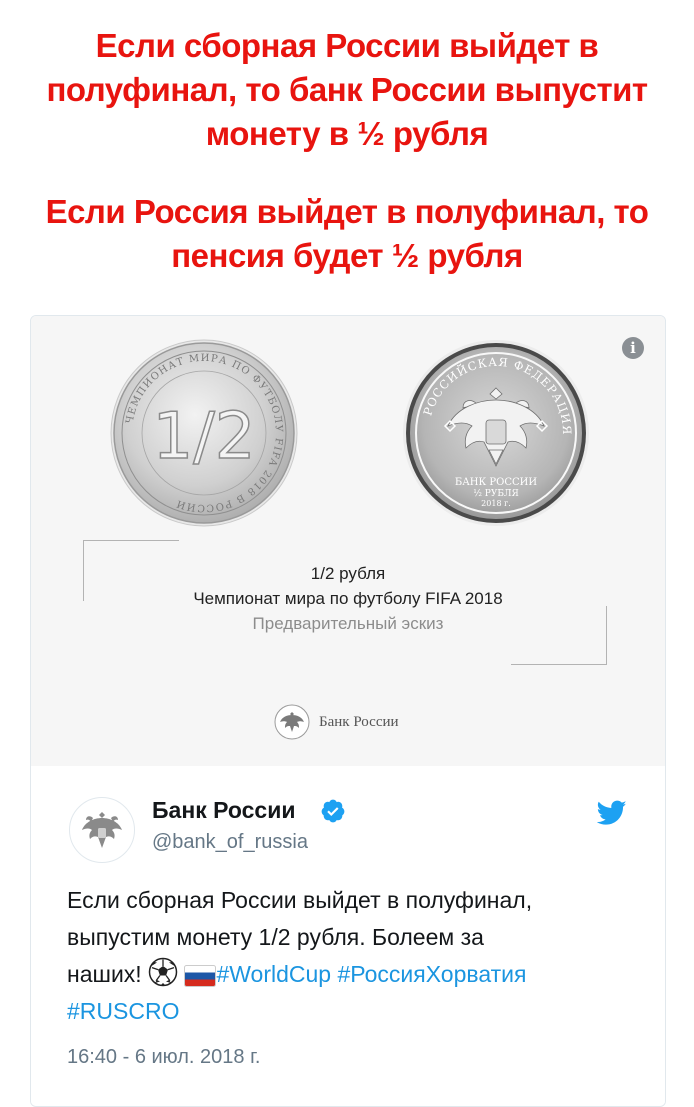 The width and height of the screenshot is (694, 1107). What do you see at coordinates (496, 493) in the screenshot?
I see `coin-value-text: ½ РУБЛЯ` at bounding box center [496, 493].